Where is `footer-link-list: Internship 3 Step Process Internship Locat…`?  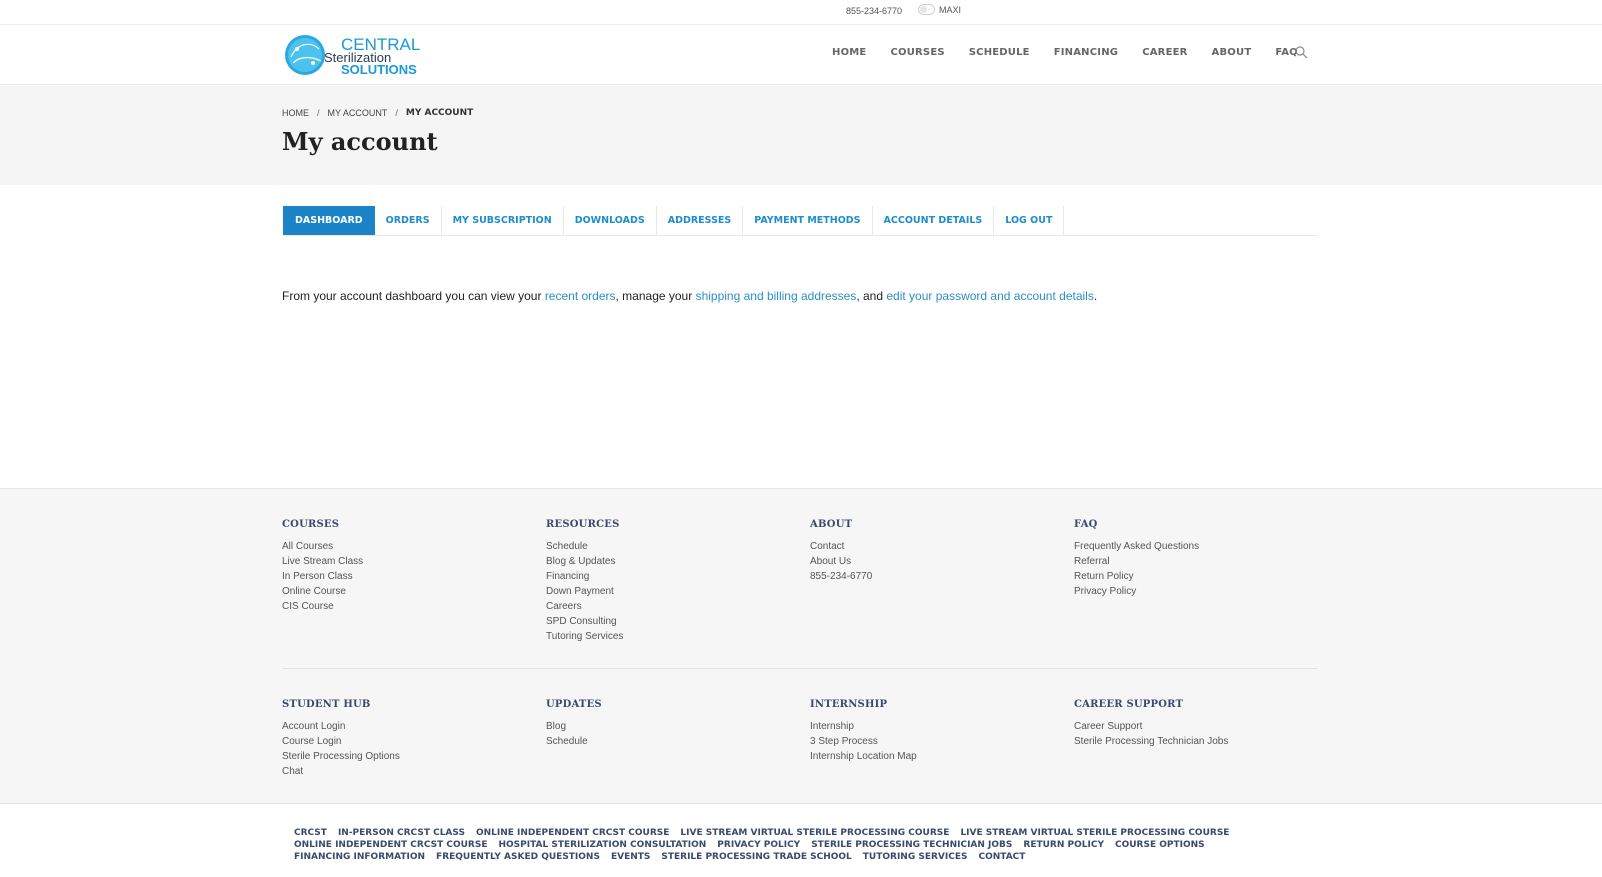
footer-link-list: Internship 3 Step Process Internship Locat… is located at coordinates (930, 741).